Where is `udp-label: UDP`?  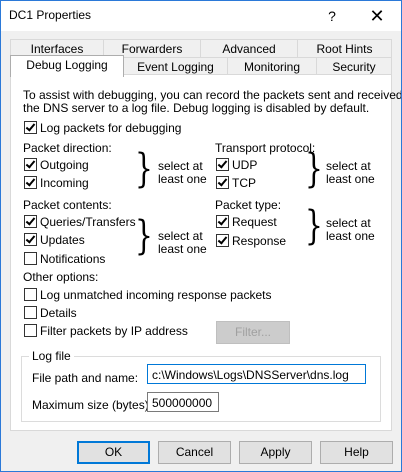 udp-label: UDP is located at coordinates (245, 165).